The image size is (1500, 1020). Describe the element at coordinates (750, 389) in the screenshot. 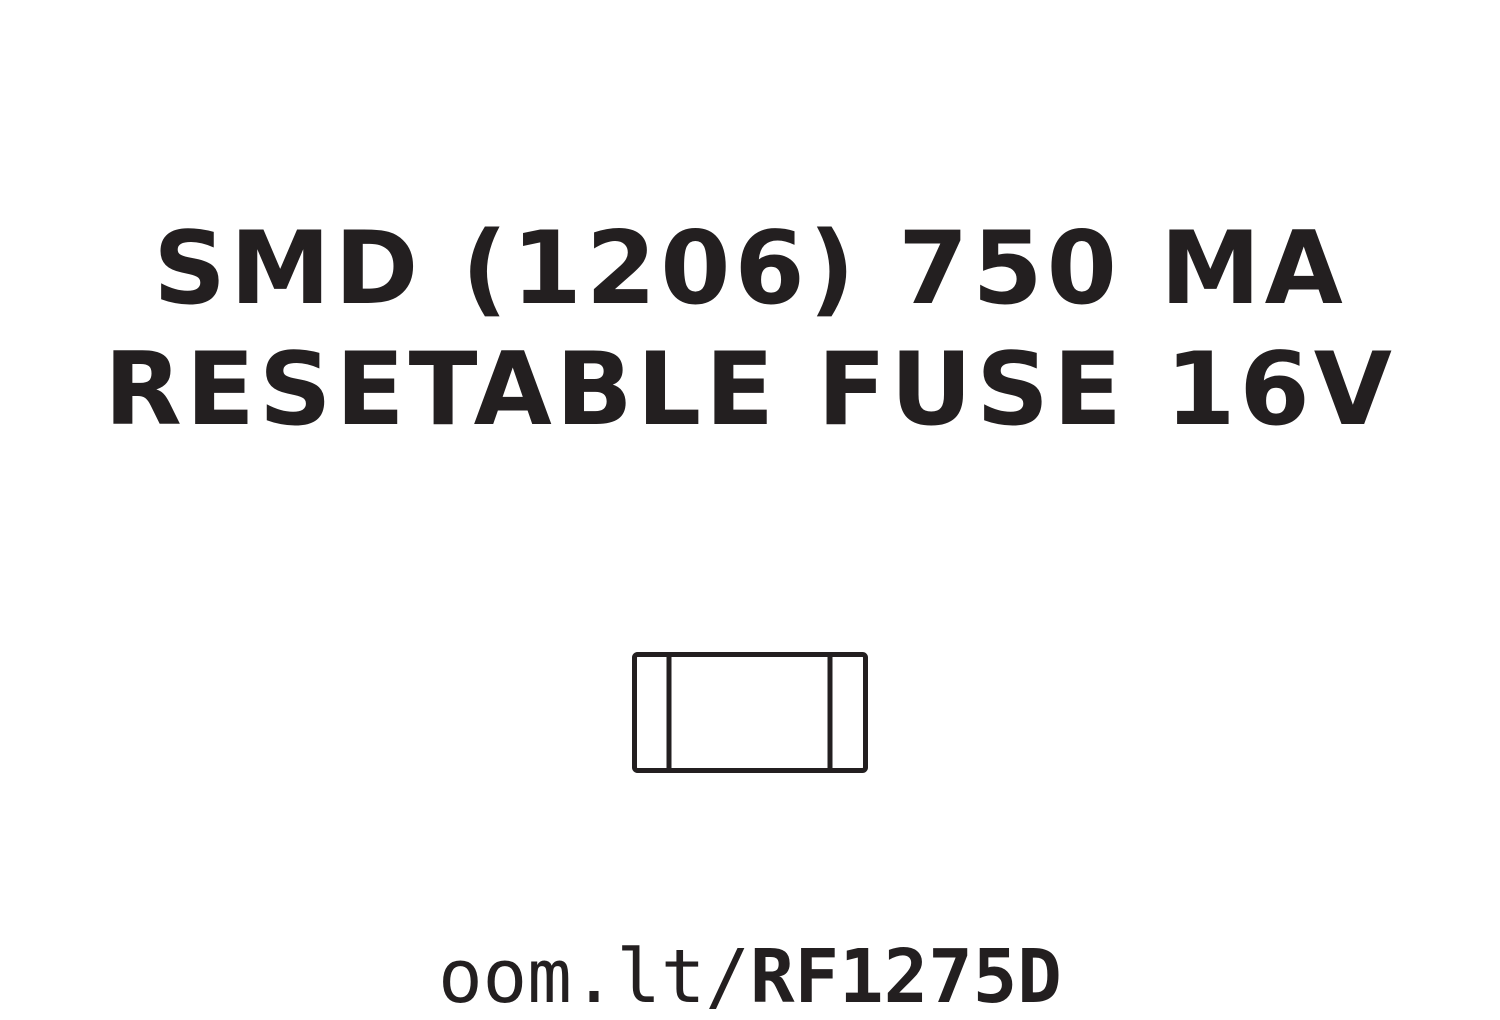

I see `product-title-line-2: RESETABLE FUSE 16V` at that location.